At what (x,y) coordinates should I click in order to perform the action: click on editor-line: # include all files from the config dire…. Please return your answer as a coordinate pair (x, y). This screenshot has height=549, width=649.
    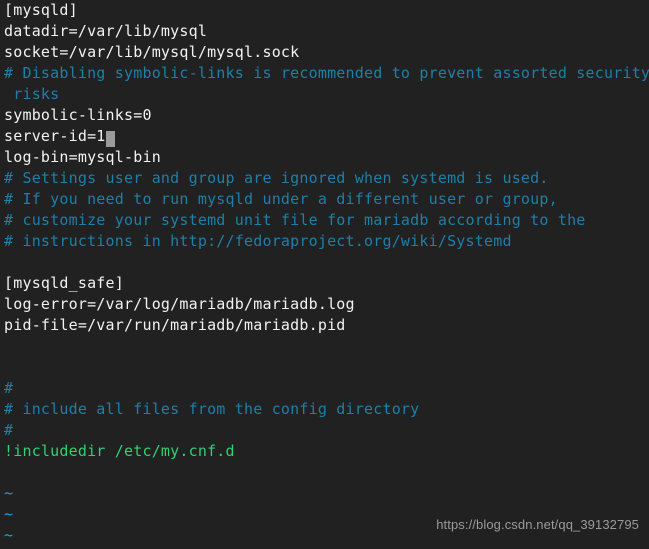
    Looking at the image, I should click on (326, 409).